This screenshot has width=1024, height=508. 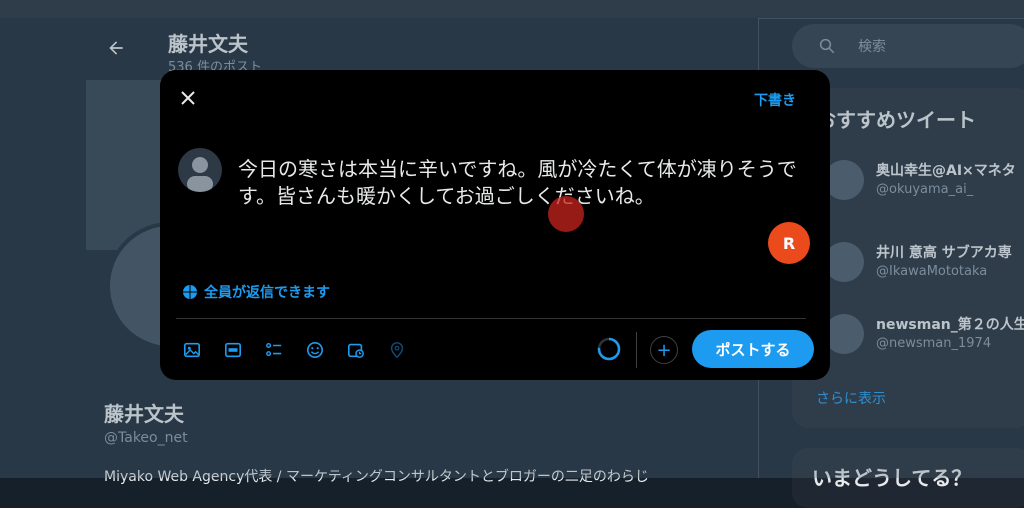 I want to click on post-button: ポストする, so click(x=753, y=349).